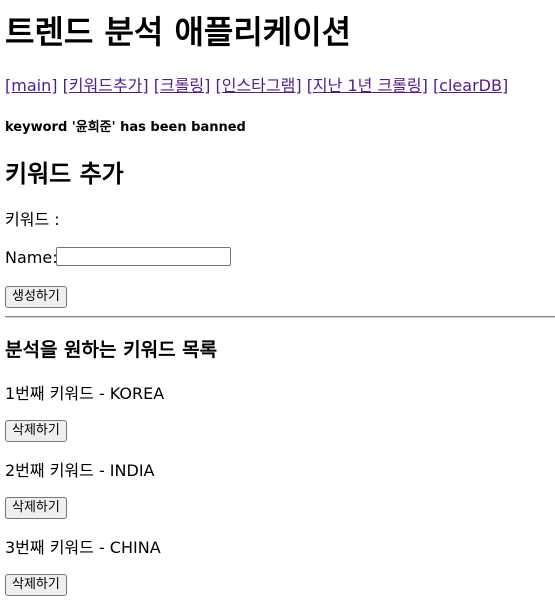 The width and height of the screenshot is (555, 611). What do you see at coordinates (83, 547) in the screenshot?
I see `keyword-text: 3번째 키워드 - CHINA` at bounding box center [83, 547].